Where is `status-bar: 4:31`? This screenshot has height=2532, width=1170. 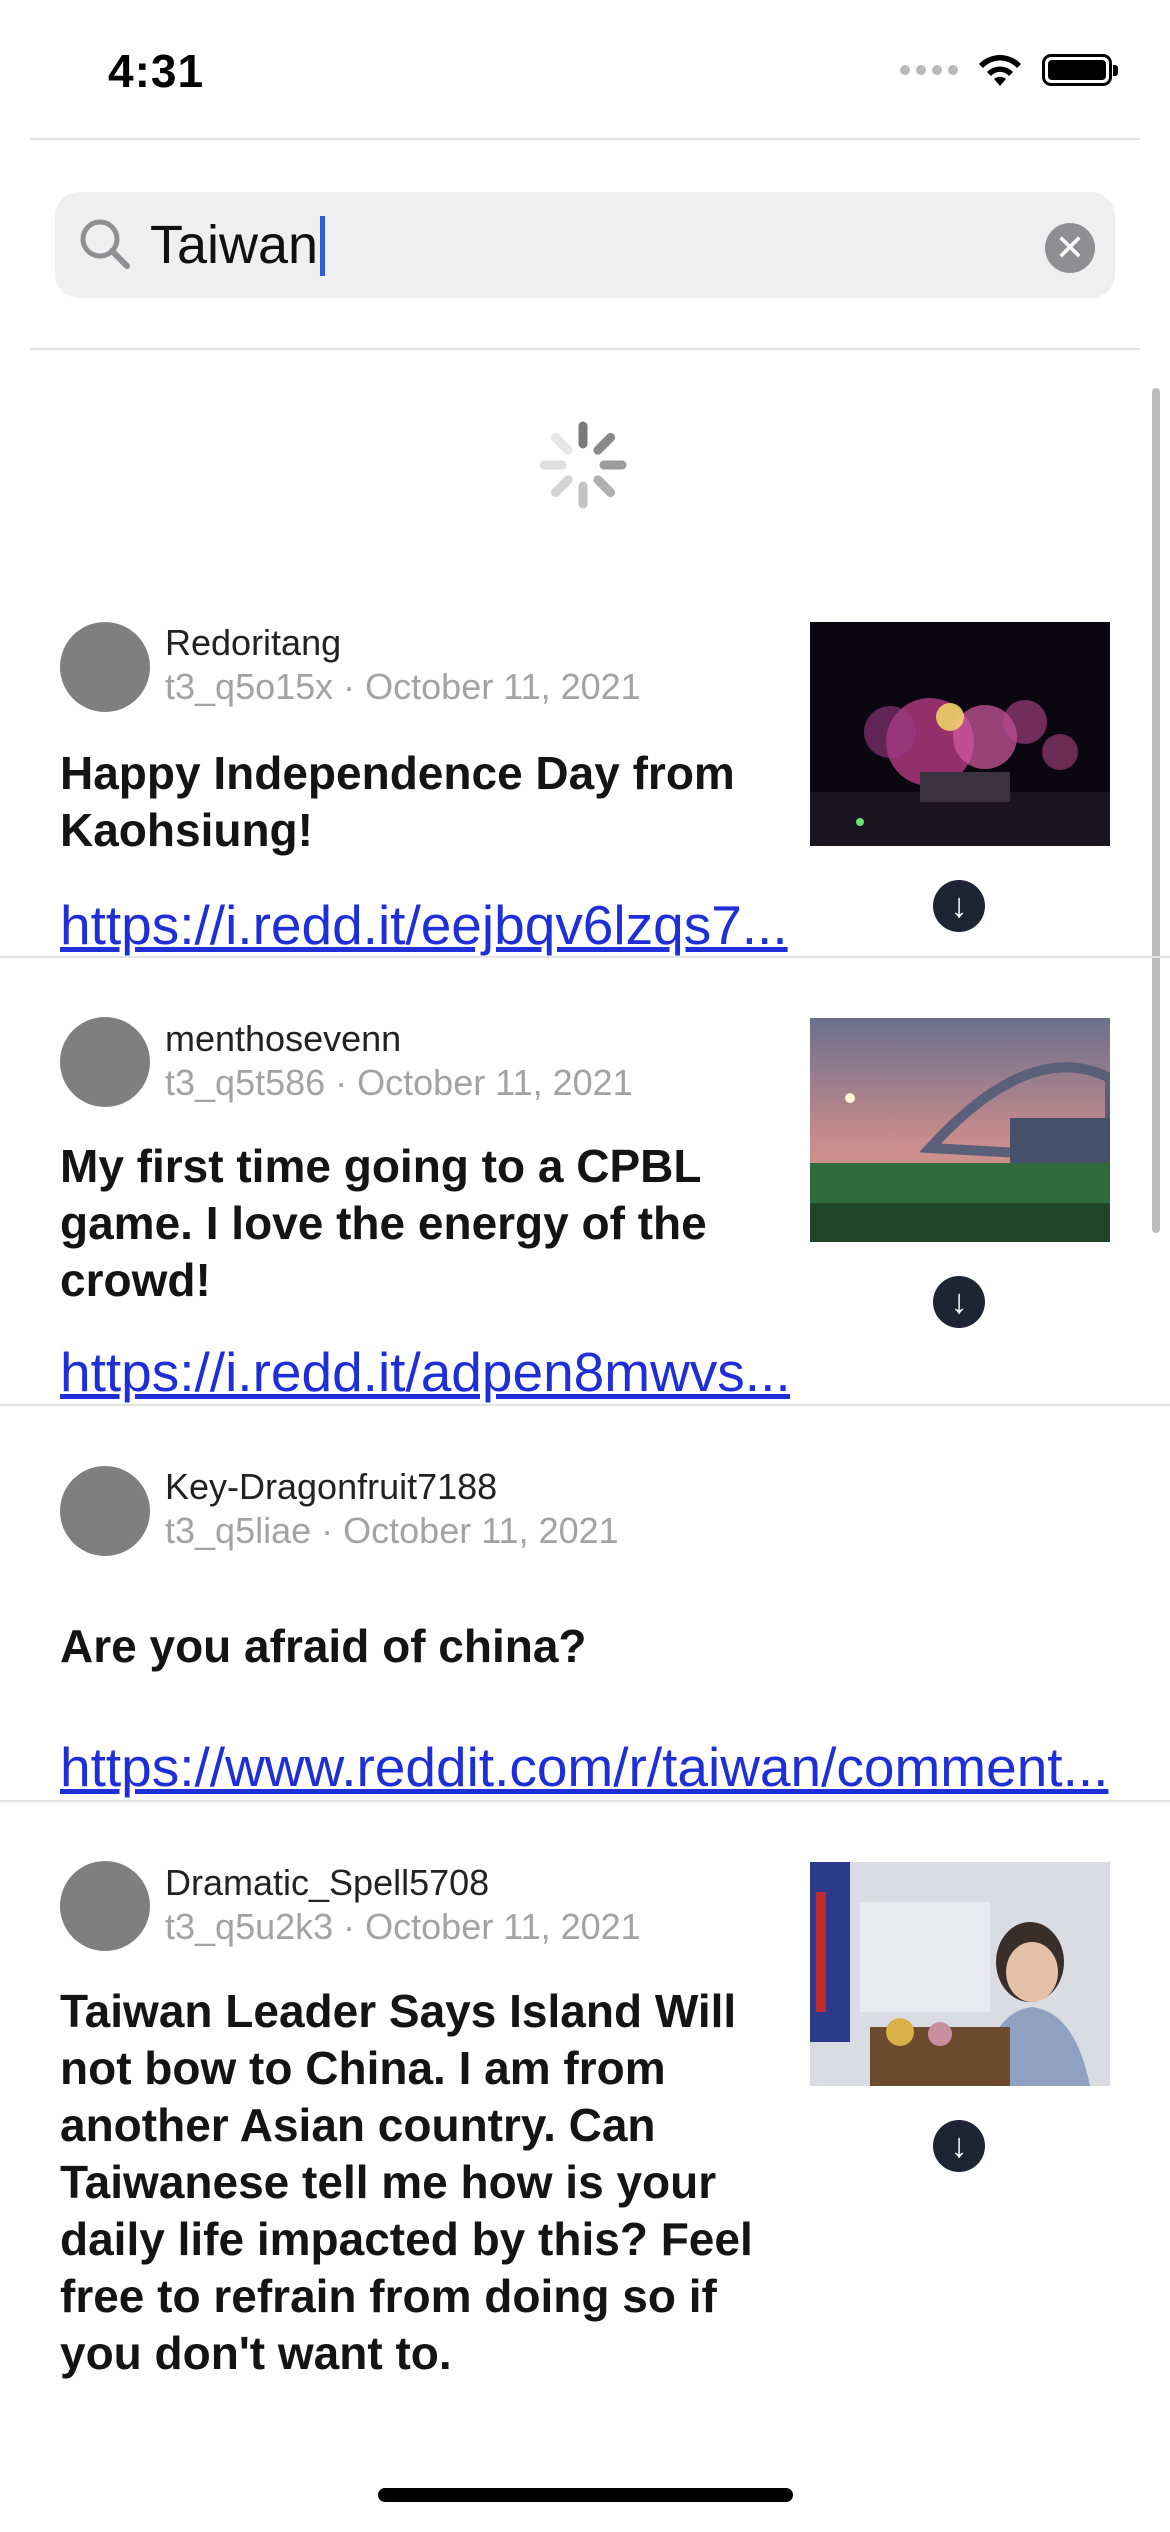
status-bar: 4:31 is located at coordinates (585, 70).